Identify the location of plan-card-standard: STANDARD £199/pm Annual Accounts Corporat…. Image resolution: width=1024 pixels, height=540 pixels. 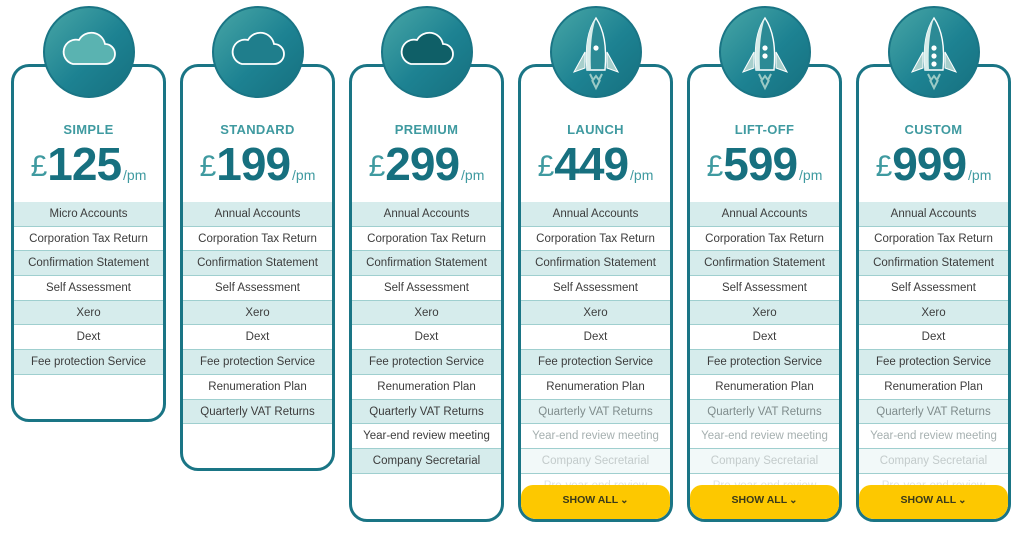
(257, 267).